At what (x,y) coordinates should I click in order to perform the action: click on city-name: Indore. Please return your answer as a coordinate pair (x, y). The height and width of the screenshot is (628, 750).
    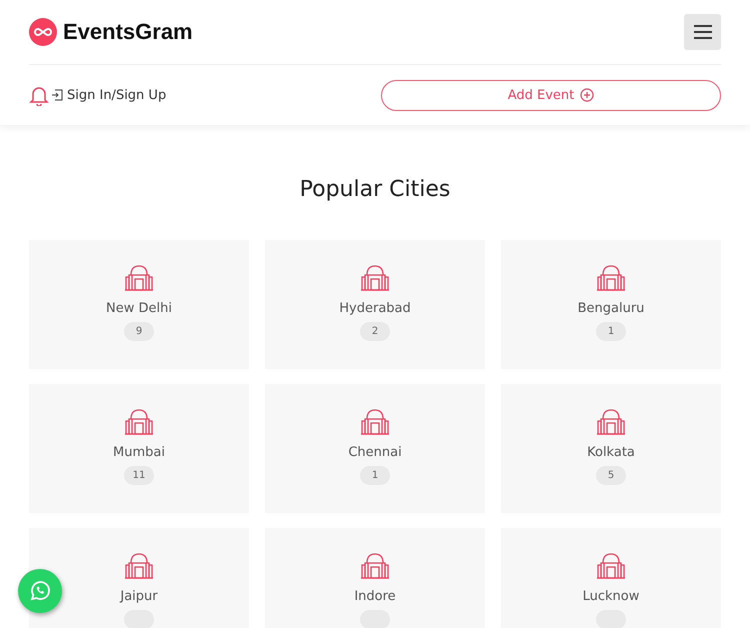
    Looking at the image, I should click on (375, 596).